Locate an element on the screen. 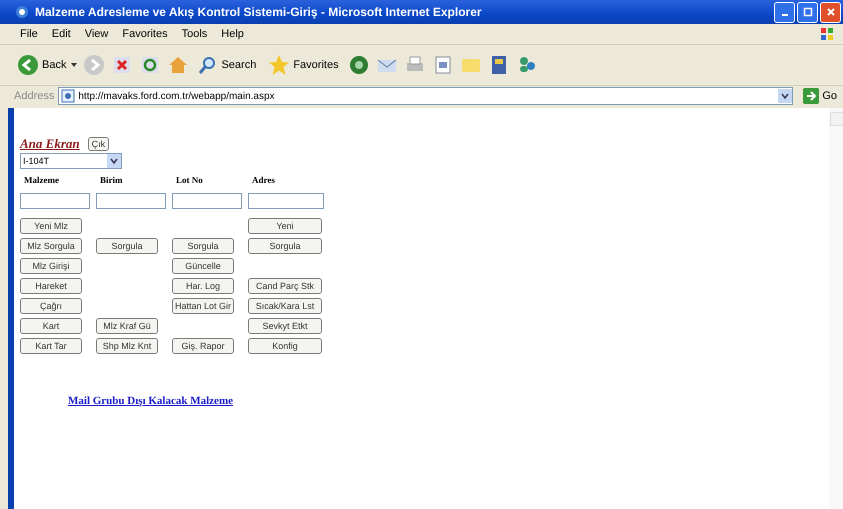  action-button: Mlz Girişi is located at coordinates (51, 266).